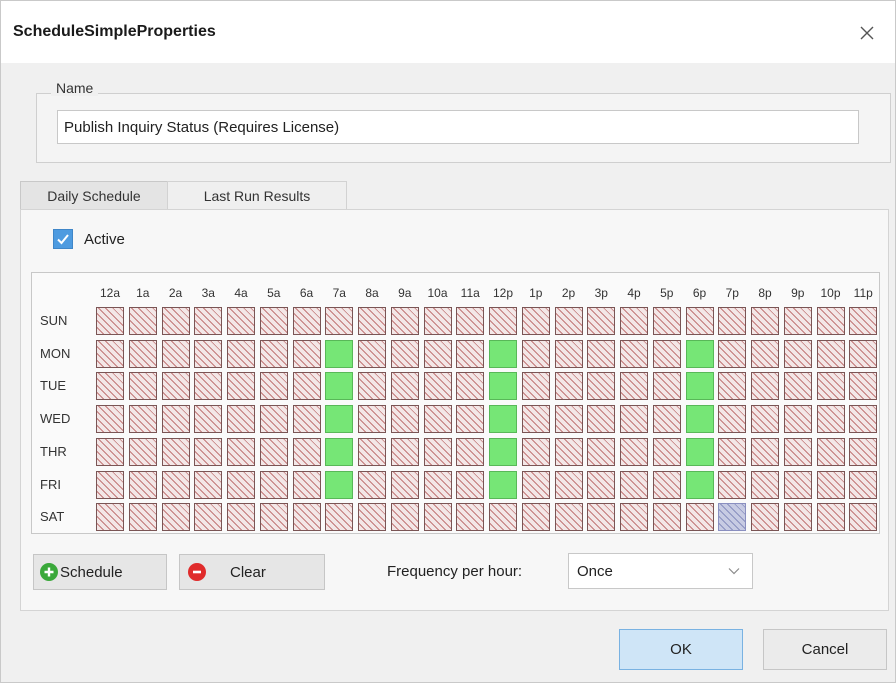 The image size is (896, 683). I want to click on ok-button: OK, so click(681, 649).